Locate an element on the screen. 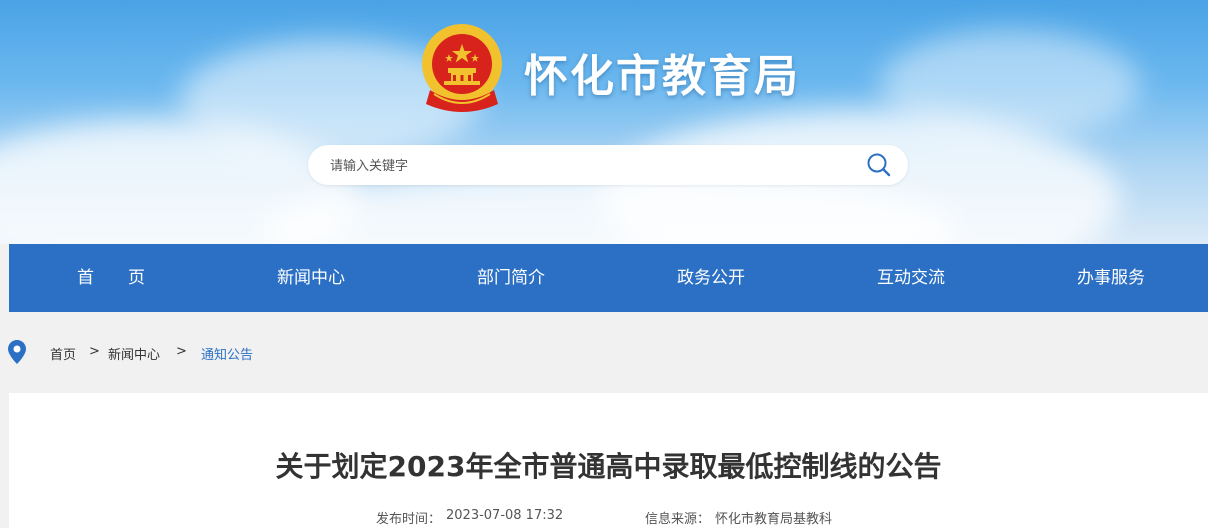  main-nav: 首 页 新闻中心 部门简介 政务公开 互动交流 办事服务 is located at coordinates (608, 278).